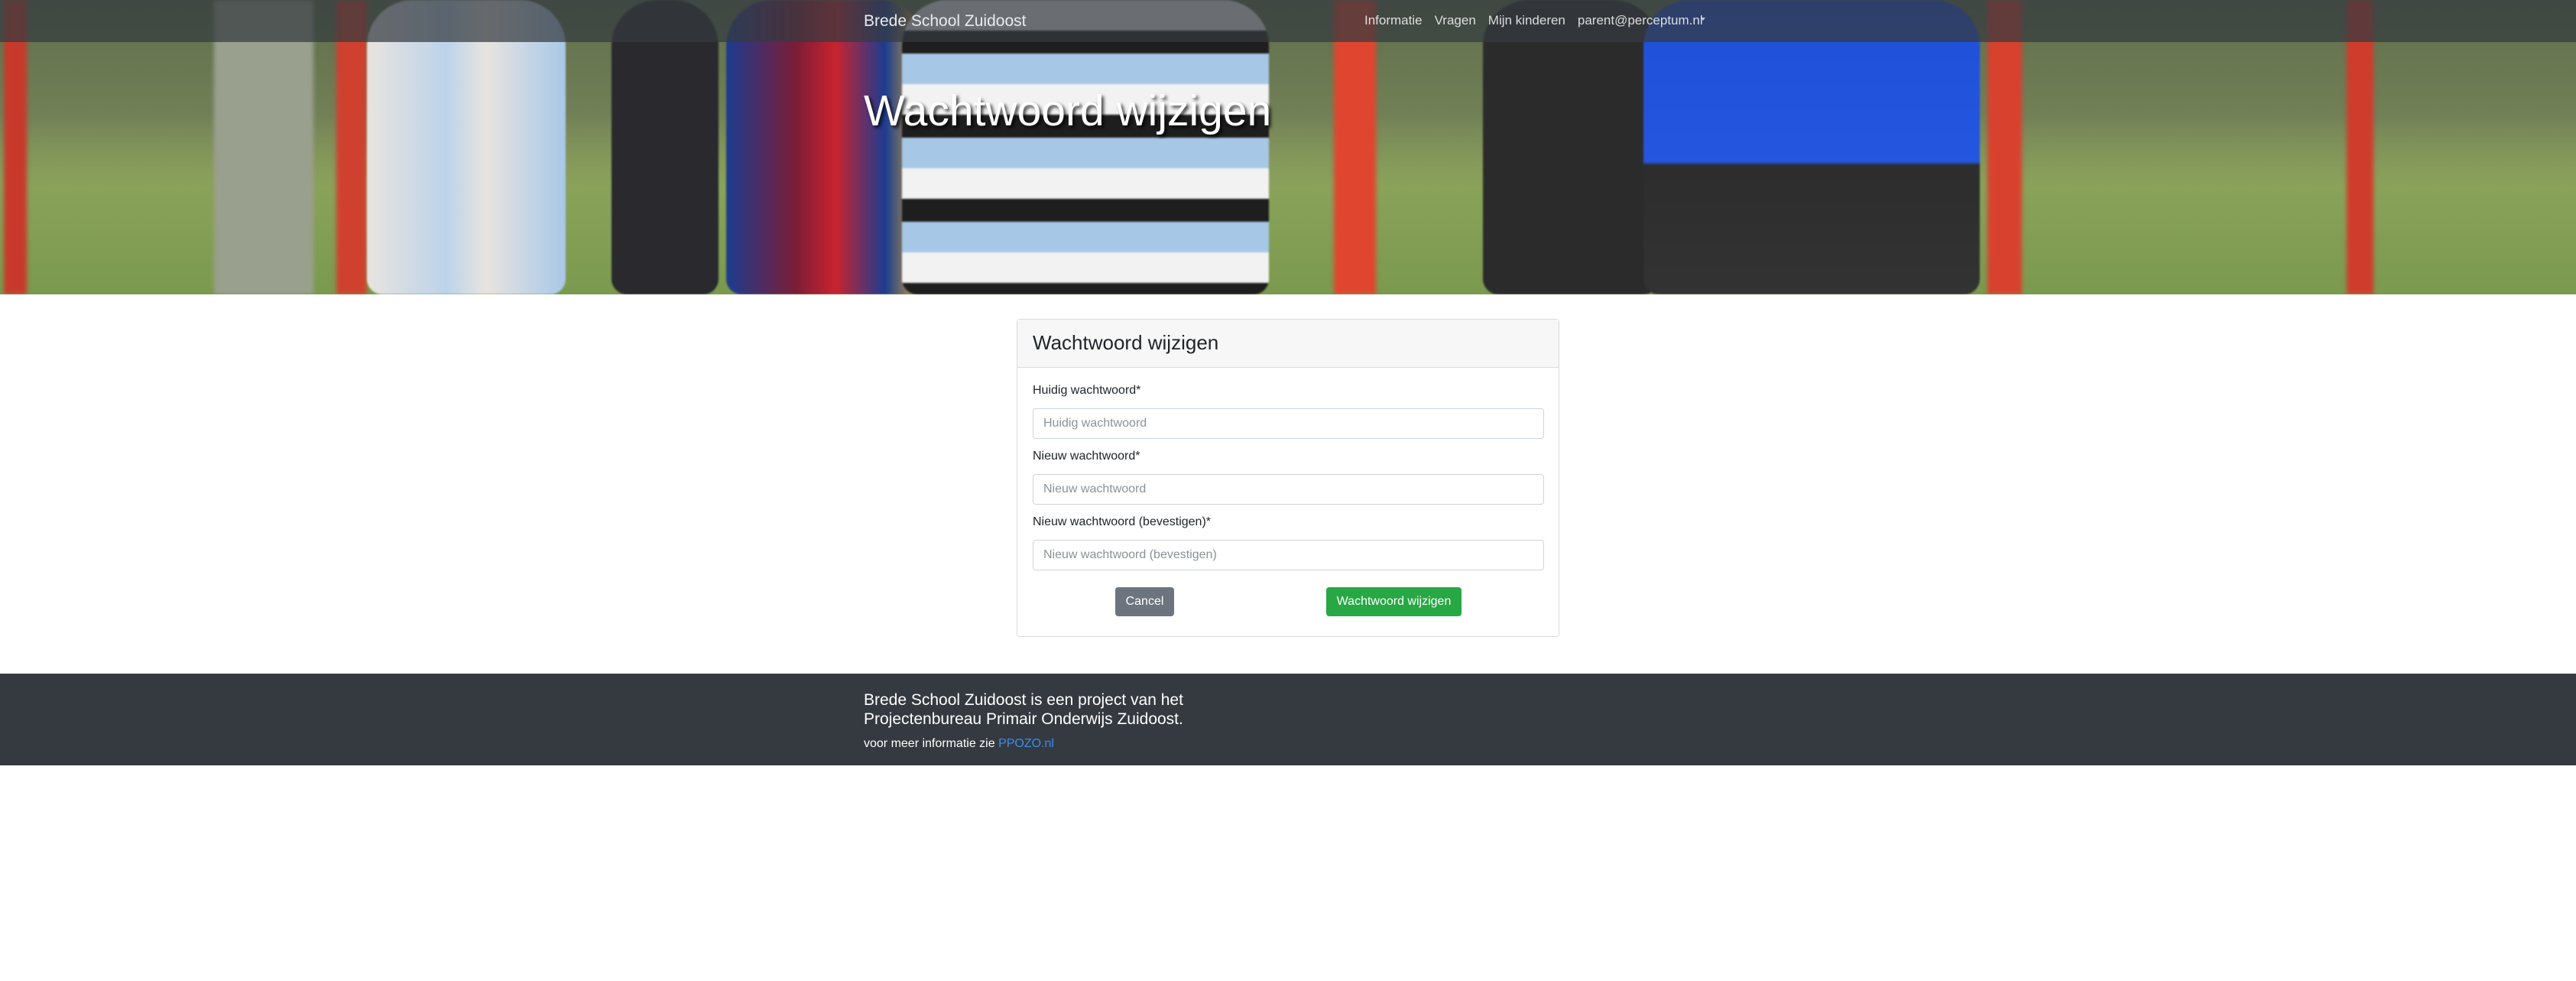 The height and width of the screenshot is (981, 2576). Describe the element at coordinates (1394, 601) in the screenshot. I see `change-password-submit-button: Wachtwoord wijzigen` at that location.